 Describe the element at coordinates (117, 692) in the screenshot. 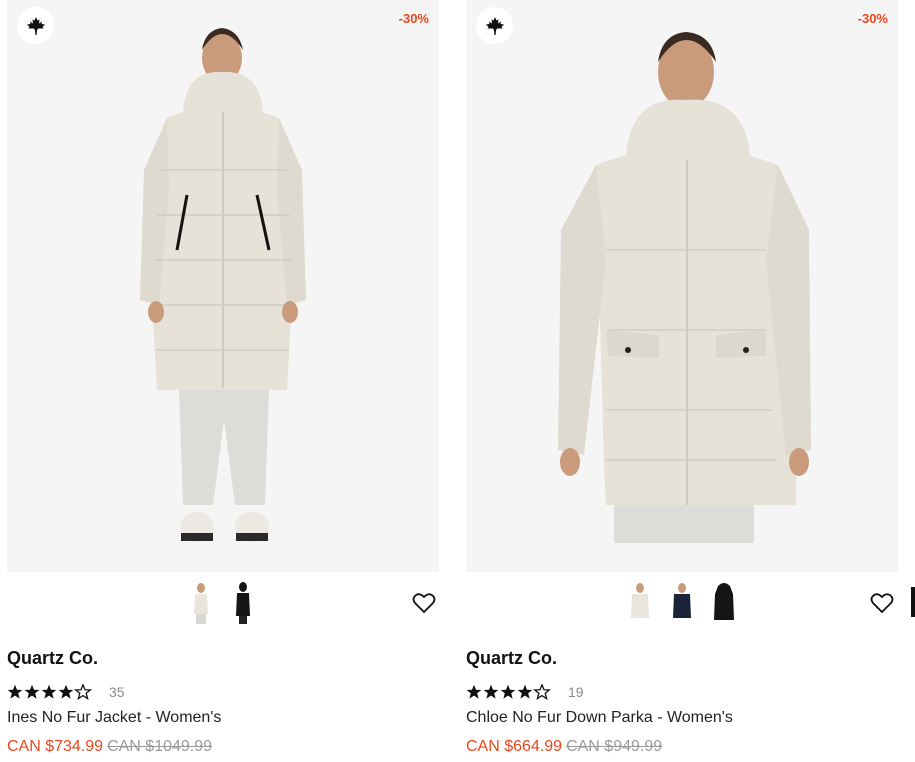

I see `review-count: 35` at that location.